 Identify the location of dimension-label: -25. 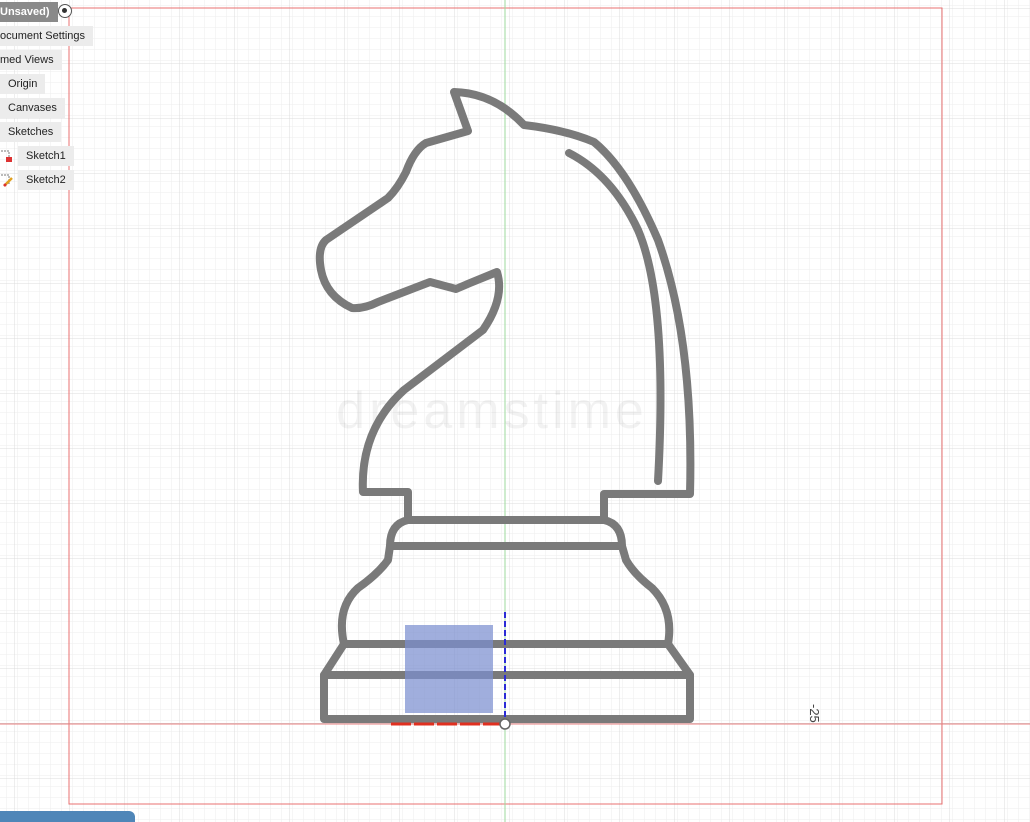
(814, 713).